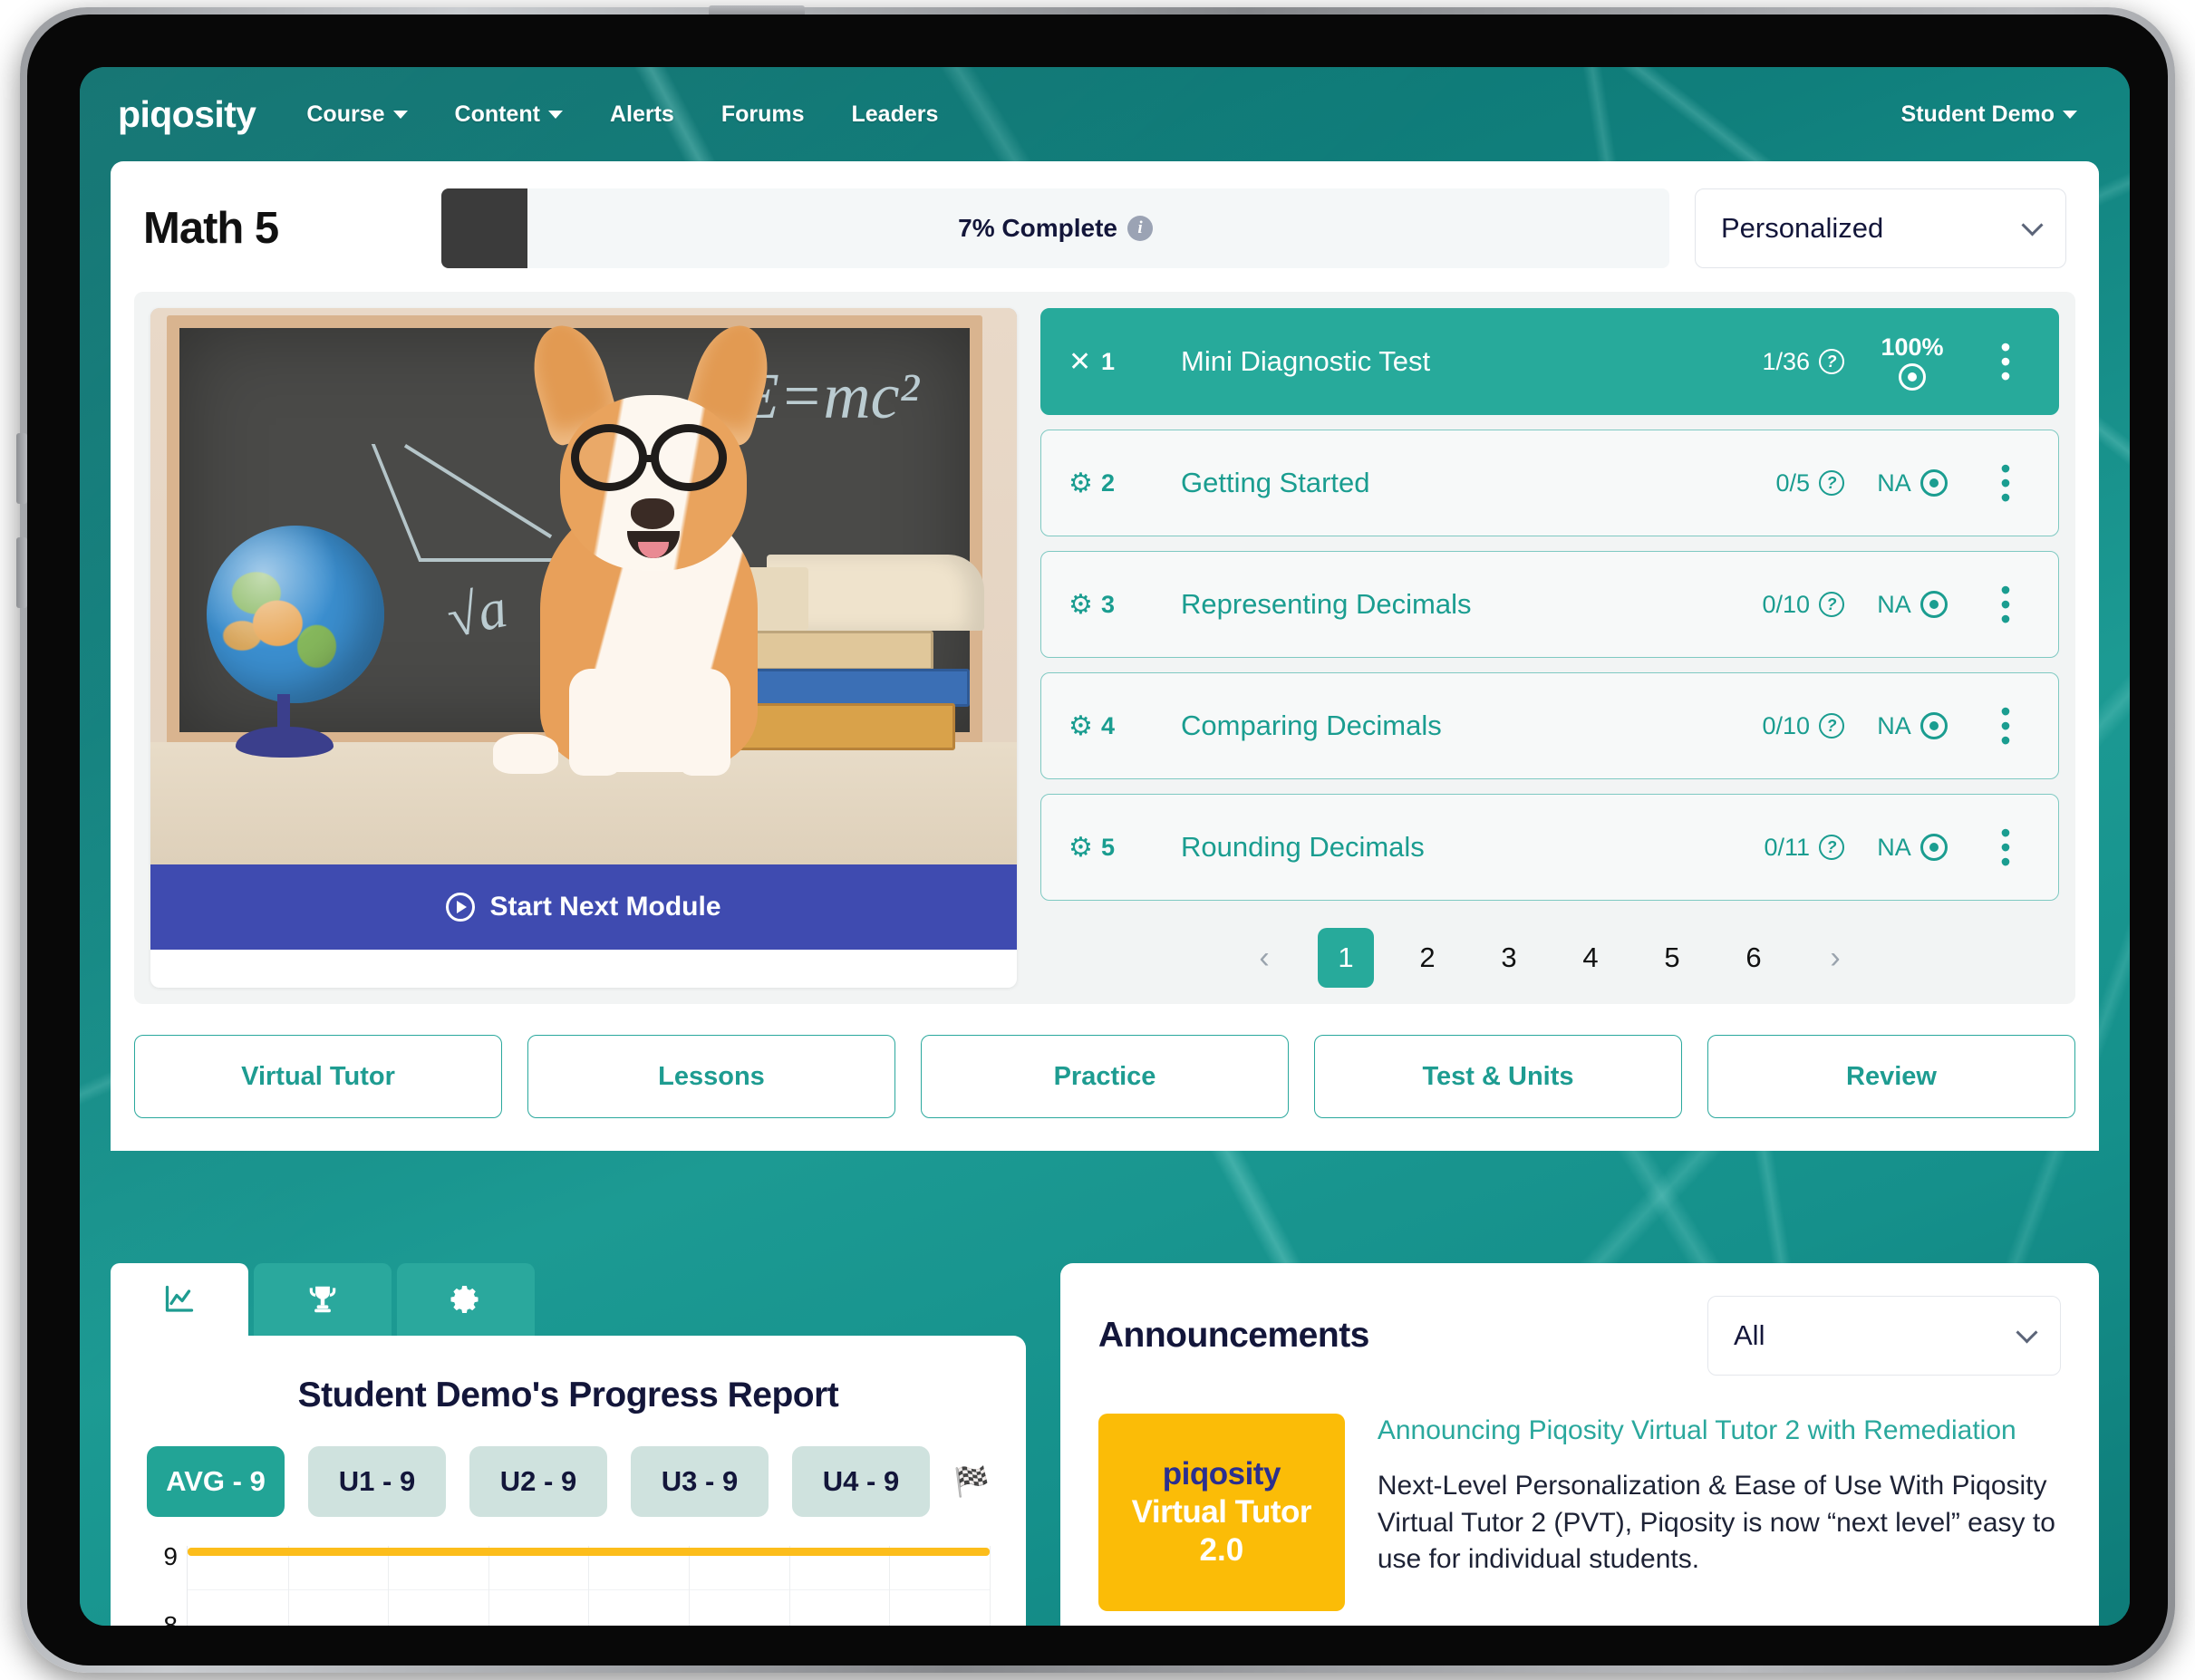 The height and width of the screenshot is (1680, 2195). Describe the element at coordinates (1221, 1512) in the screenshot. I see `badge-product-line: Virtual Tutor` at that location.